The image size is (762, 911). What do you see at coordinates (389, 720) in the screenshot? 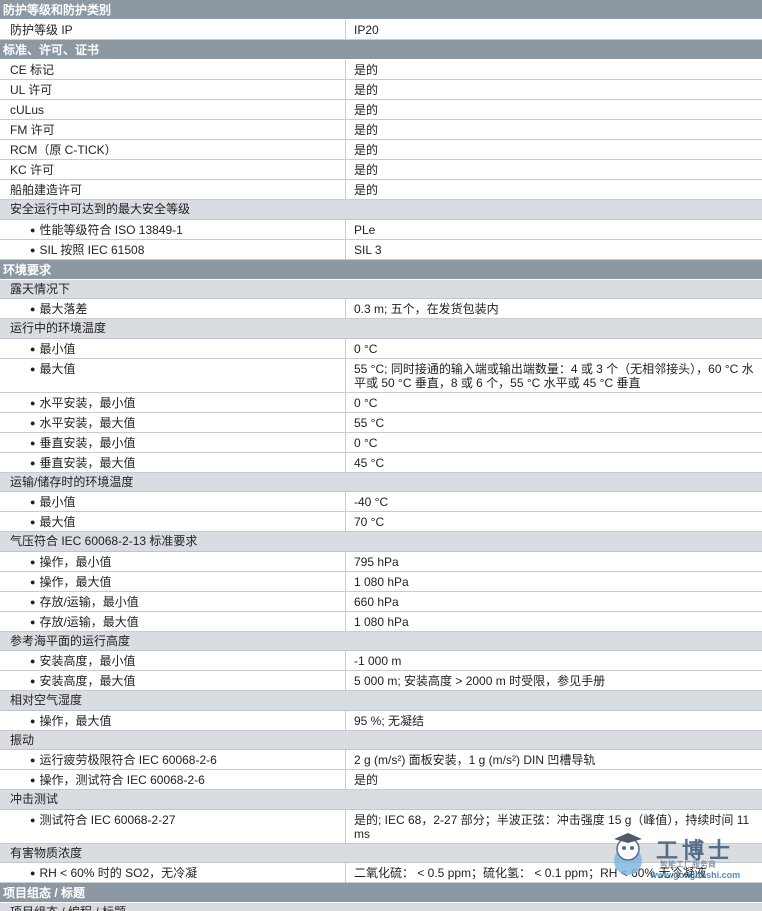
I see `spec-value: 95 %; 无凝结` at bounding box center [389, 720].